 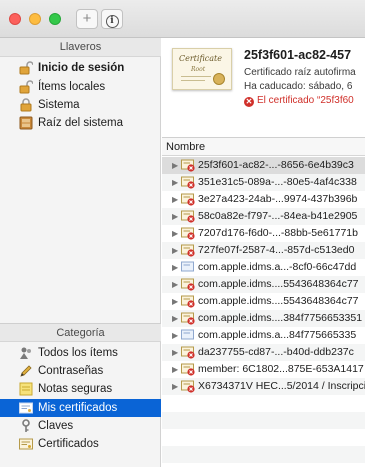 I want to click on table-row: ▶ com.apple.idms.a...-8cf0-66c47dd, so click(x=263, y=267).